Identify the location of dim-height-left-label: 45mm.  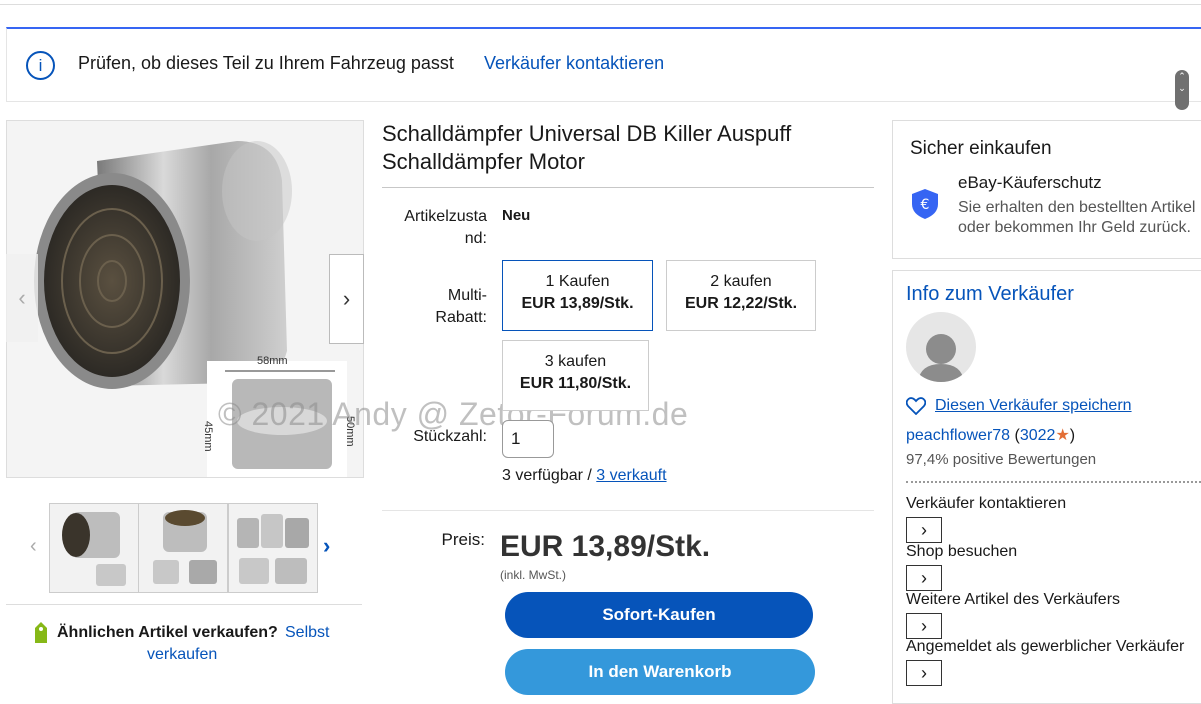
(208, 436).